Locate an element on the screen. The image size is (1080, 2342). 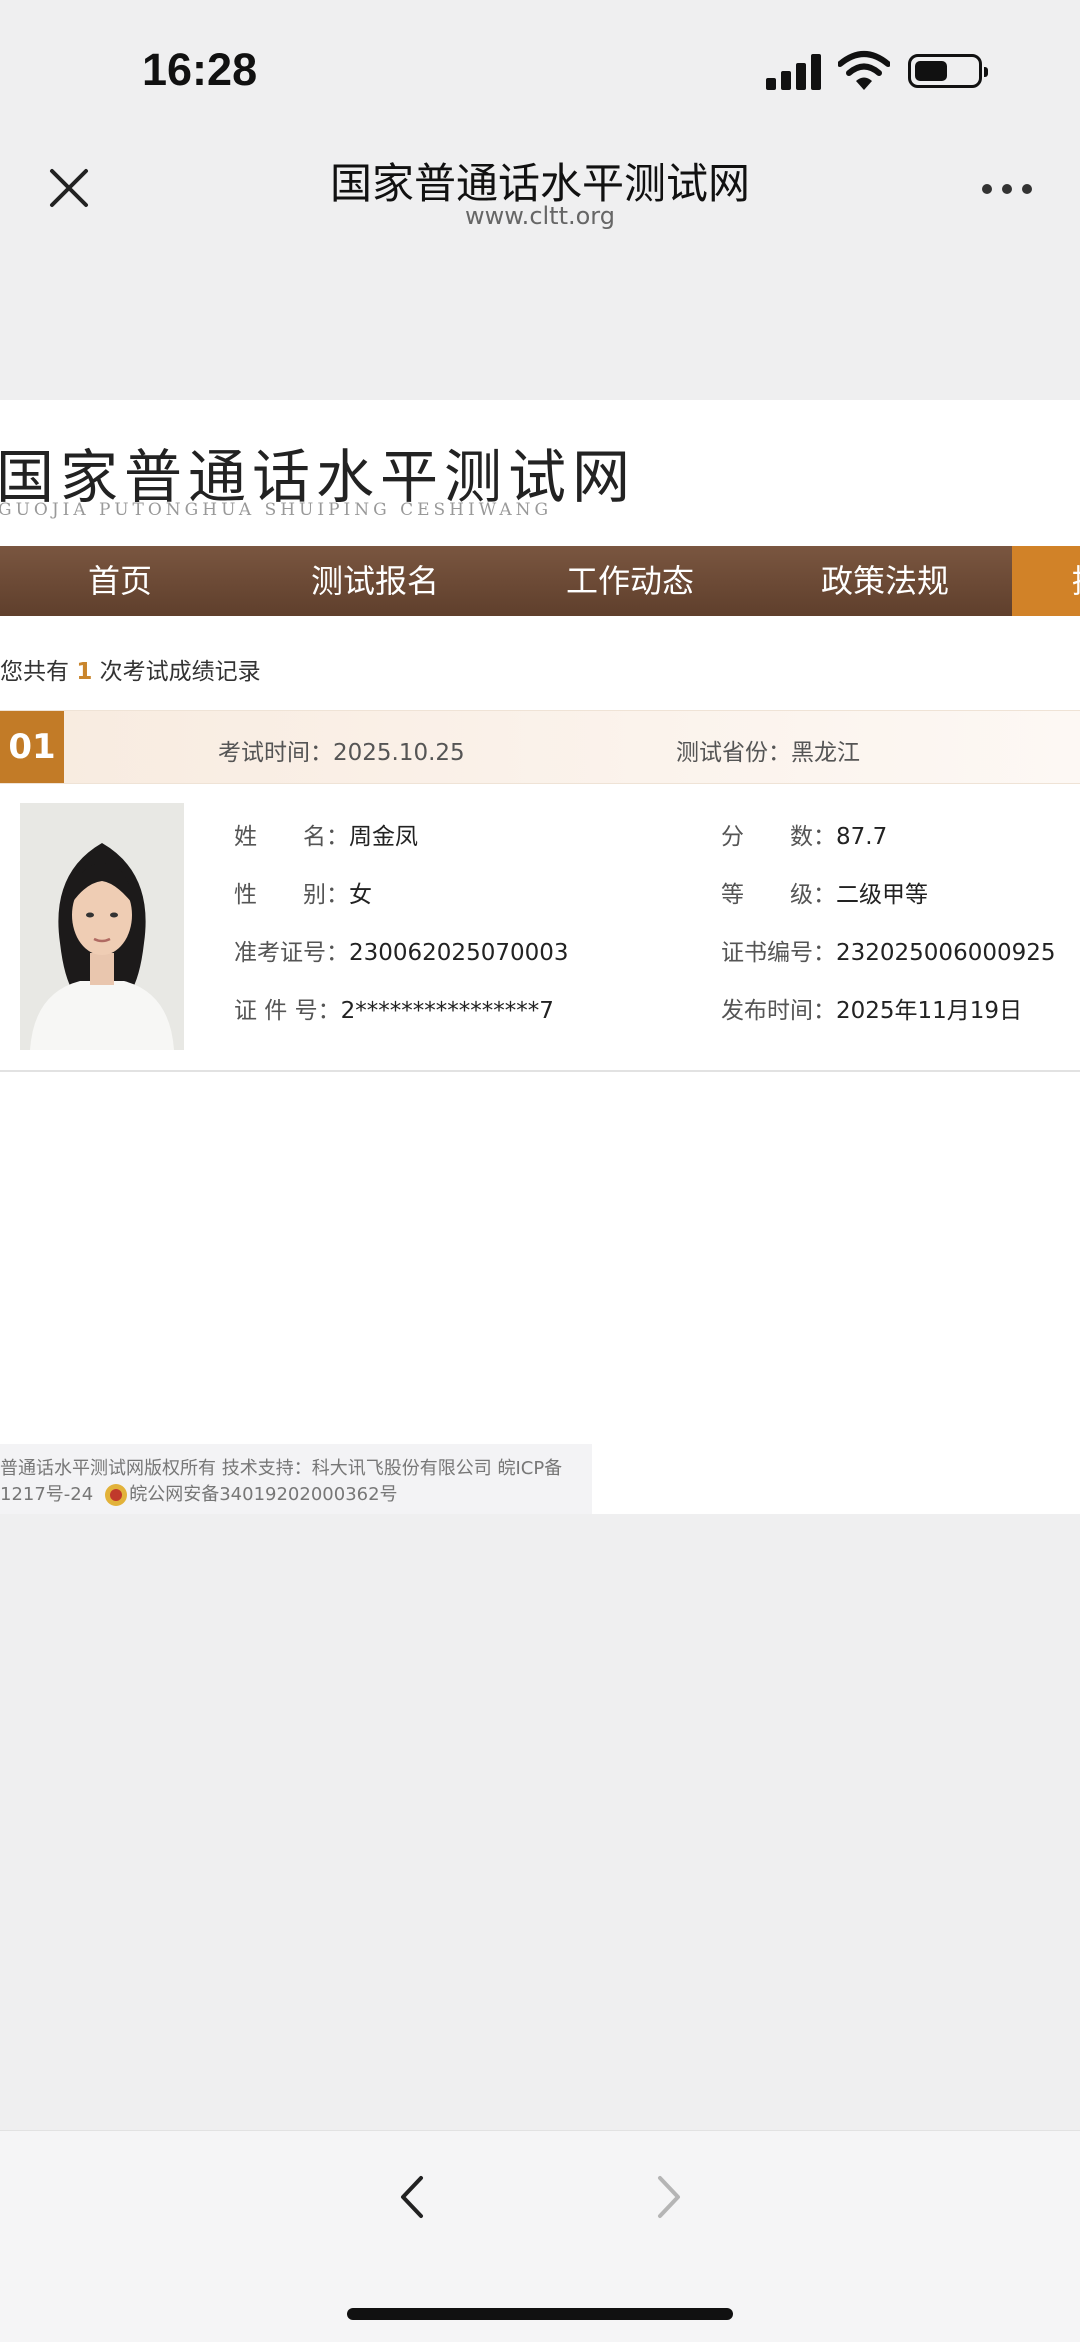
page-url: www.cltt.org is located at coordinates (540, 216).